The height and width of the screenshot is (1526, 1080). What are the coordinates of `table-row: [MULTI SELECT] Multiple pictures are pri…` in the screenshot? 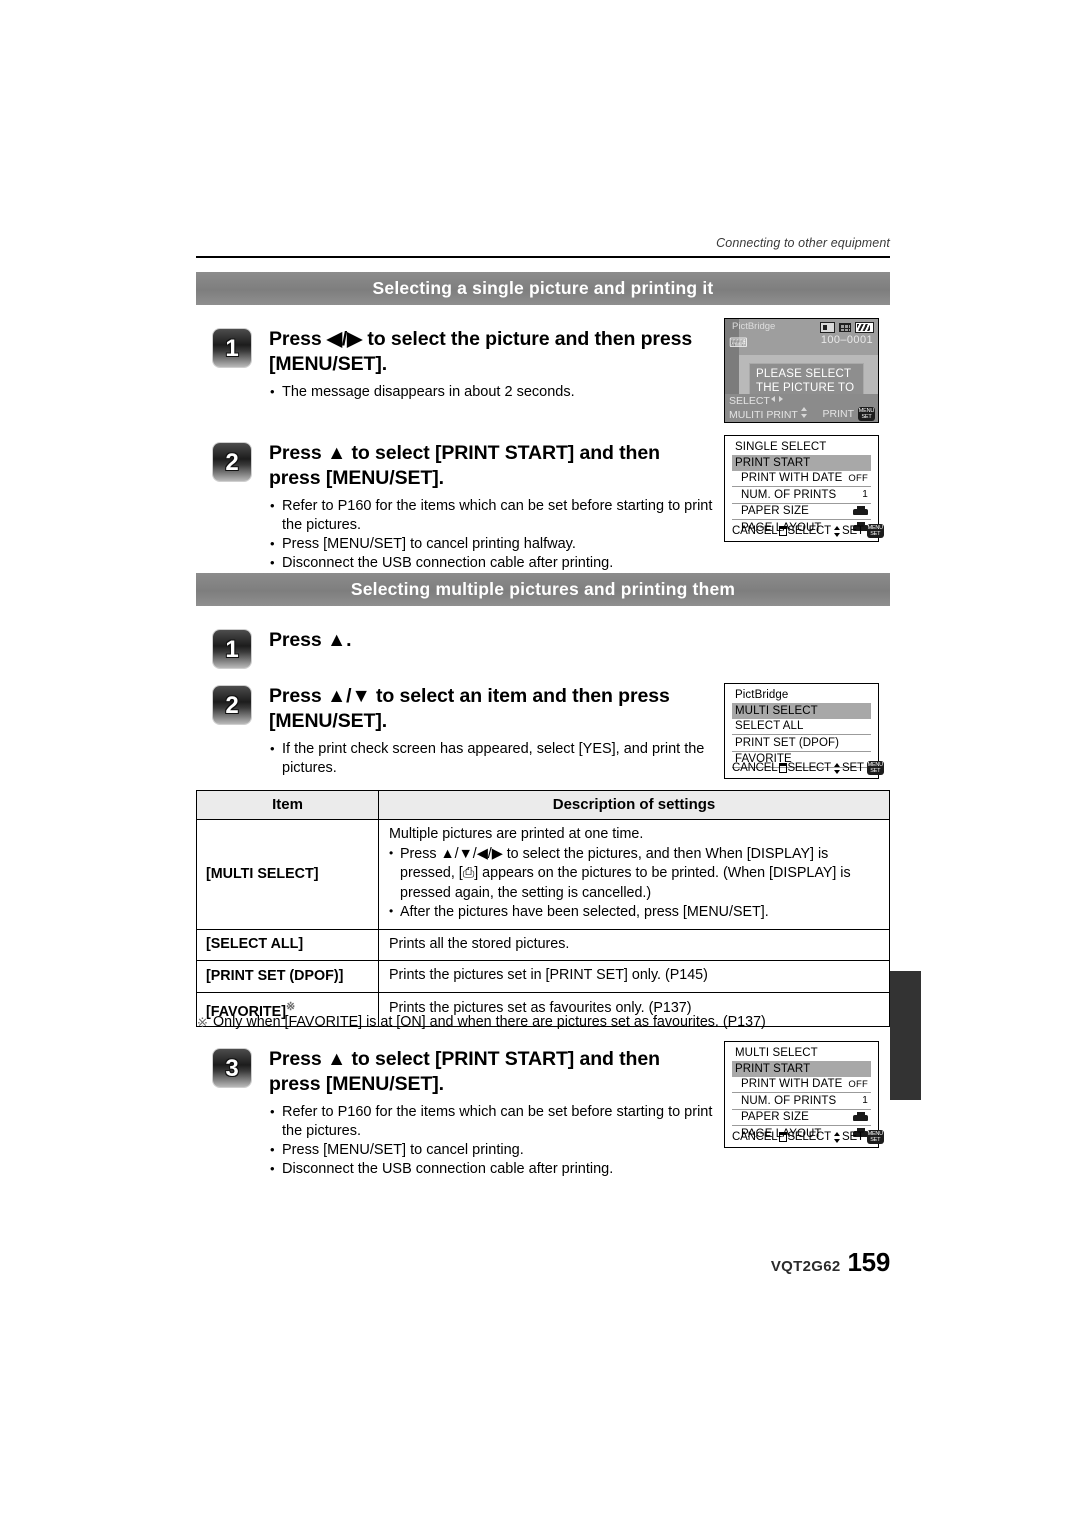 It's located at (543, 874).